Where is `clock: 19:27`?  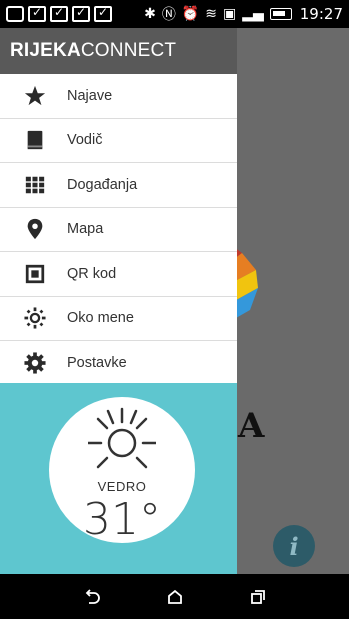 clock: 19:27 is located at coordinates (321, 14).